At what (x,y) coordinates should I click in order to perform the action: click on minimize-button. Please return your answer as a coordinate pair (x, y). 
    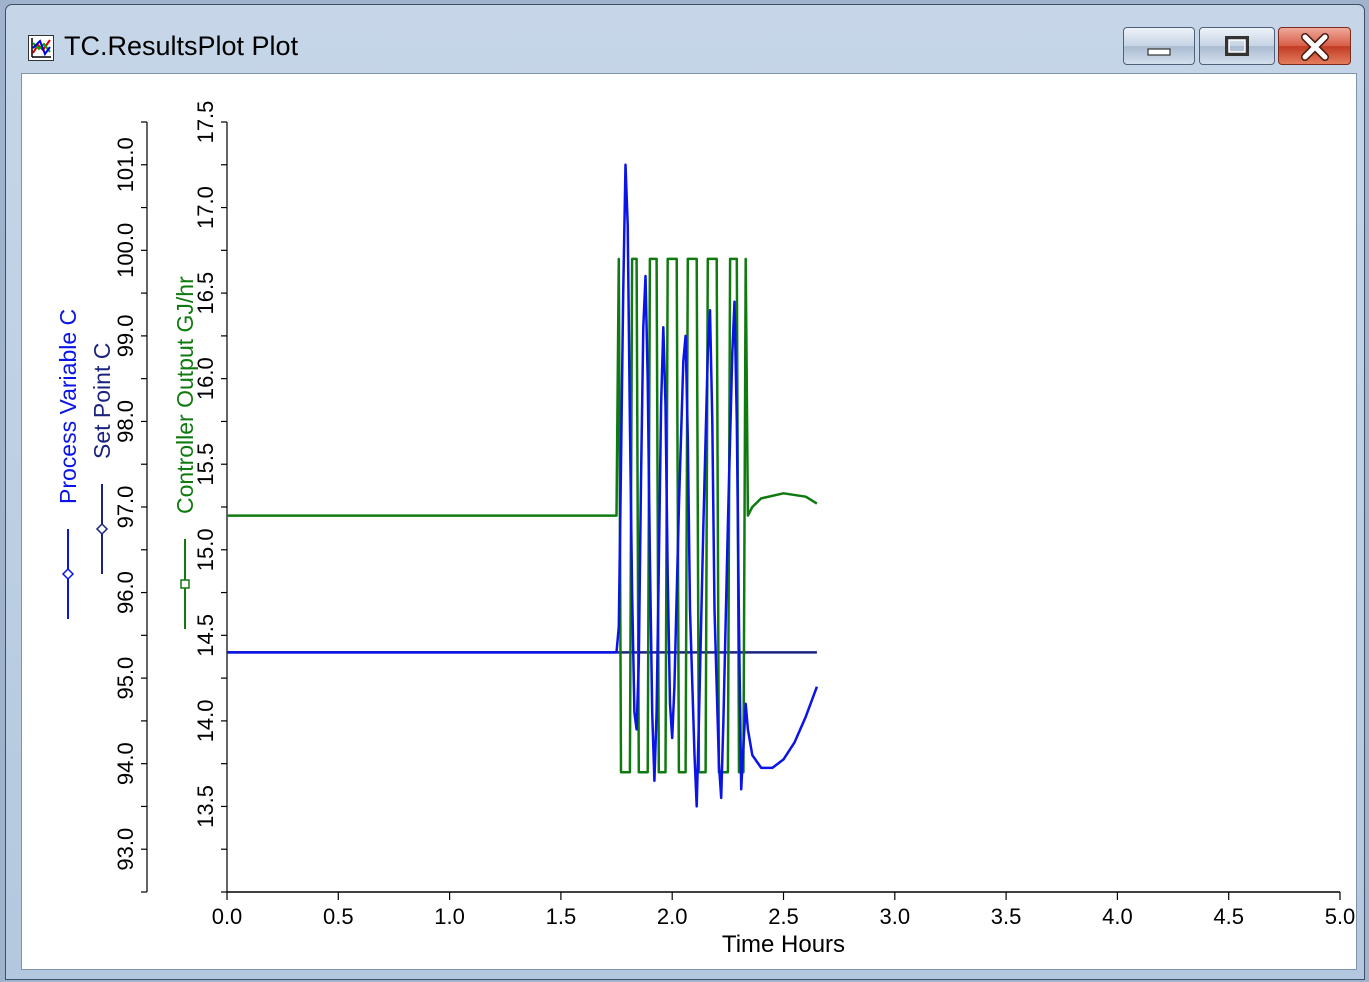
    Looking at the image, I should click on (1159, 46).